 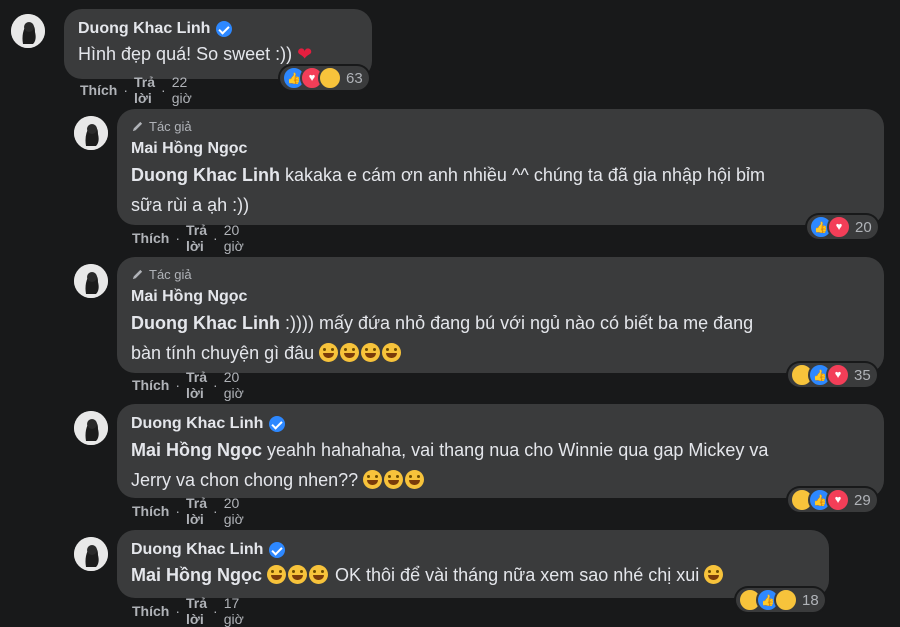 I want to click on comment-text-line2: Jerry va chon chong nhen??, so click(x=245, y=480).